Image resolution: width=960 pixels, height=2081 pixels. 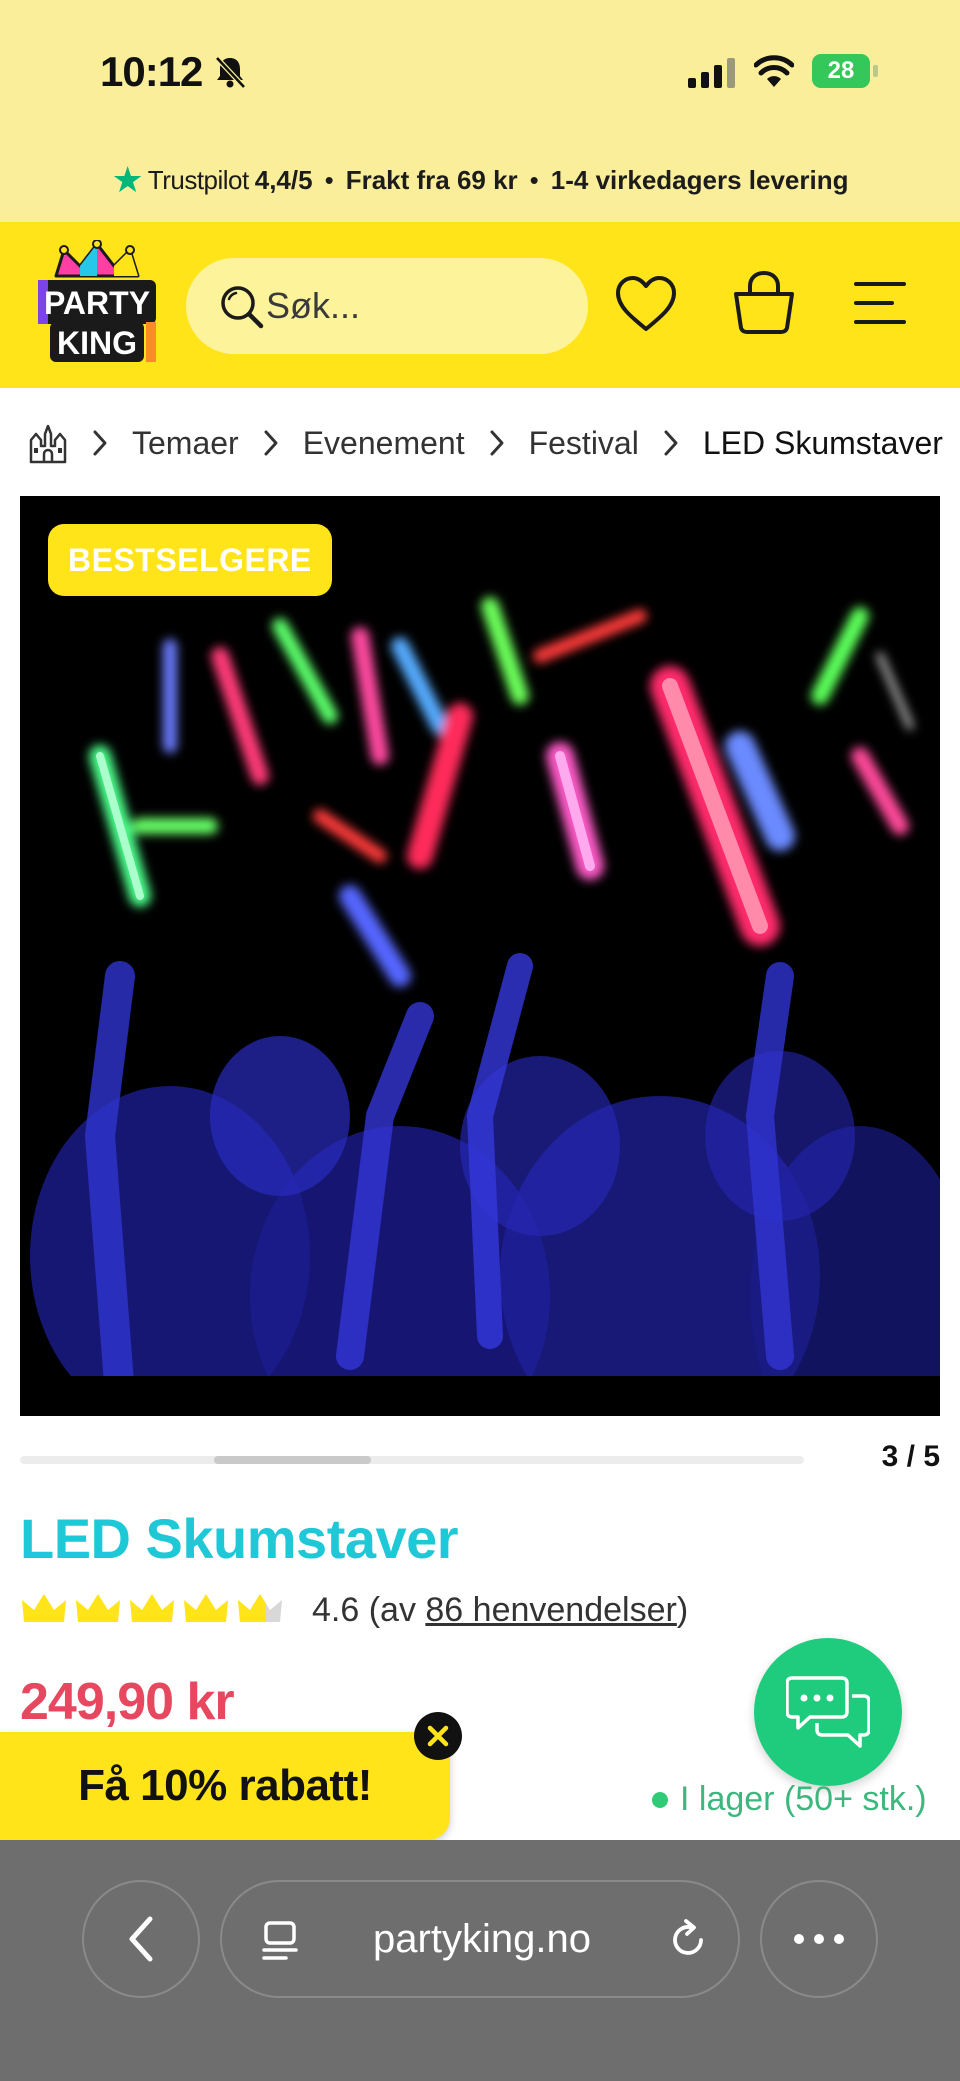 What do you see at coordinates (127, 179) in the screenshot?
I see `trustpilot-star-icon: ★` at bounding box center [127, 179].